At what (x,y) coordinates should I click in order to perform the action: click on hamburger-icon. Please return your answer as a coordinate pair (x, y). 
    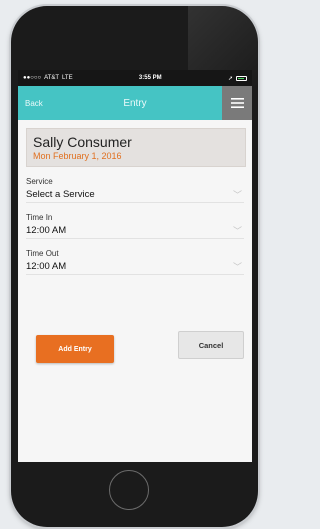
    Looking at the image, I should click on (237, 103).